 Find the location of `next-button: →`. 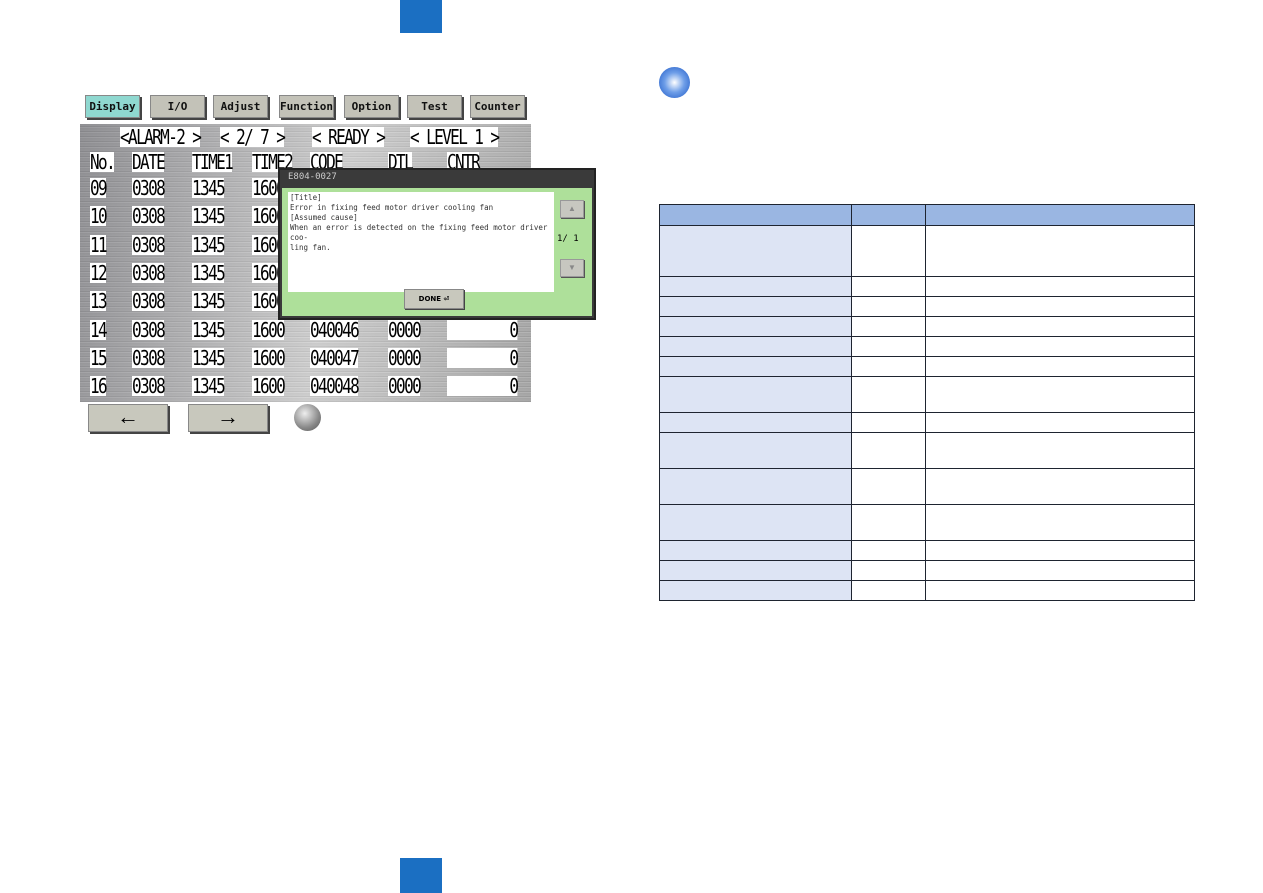

next-button: → is located at coordinates (228, 418).